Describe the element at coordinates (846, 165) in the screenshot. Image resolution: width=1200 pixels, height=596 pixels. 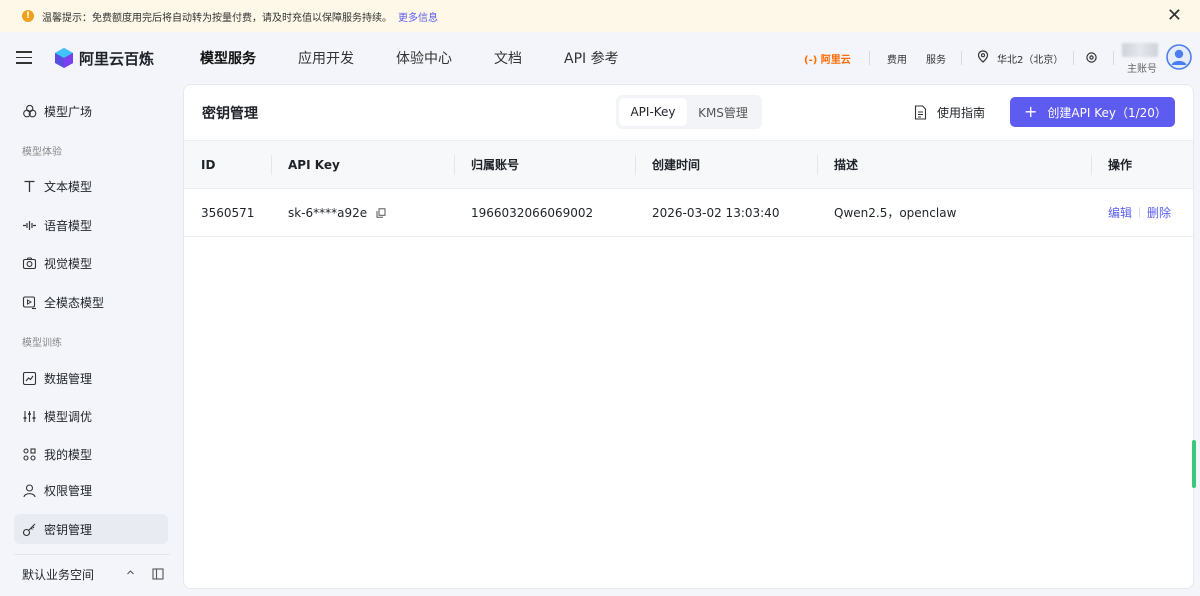
I see `column-header-label: 描述` at that location.